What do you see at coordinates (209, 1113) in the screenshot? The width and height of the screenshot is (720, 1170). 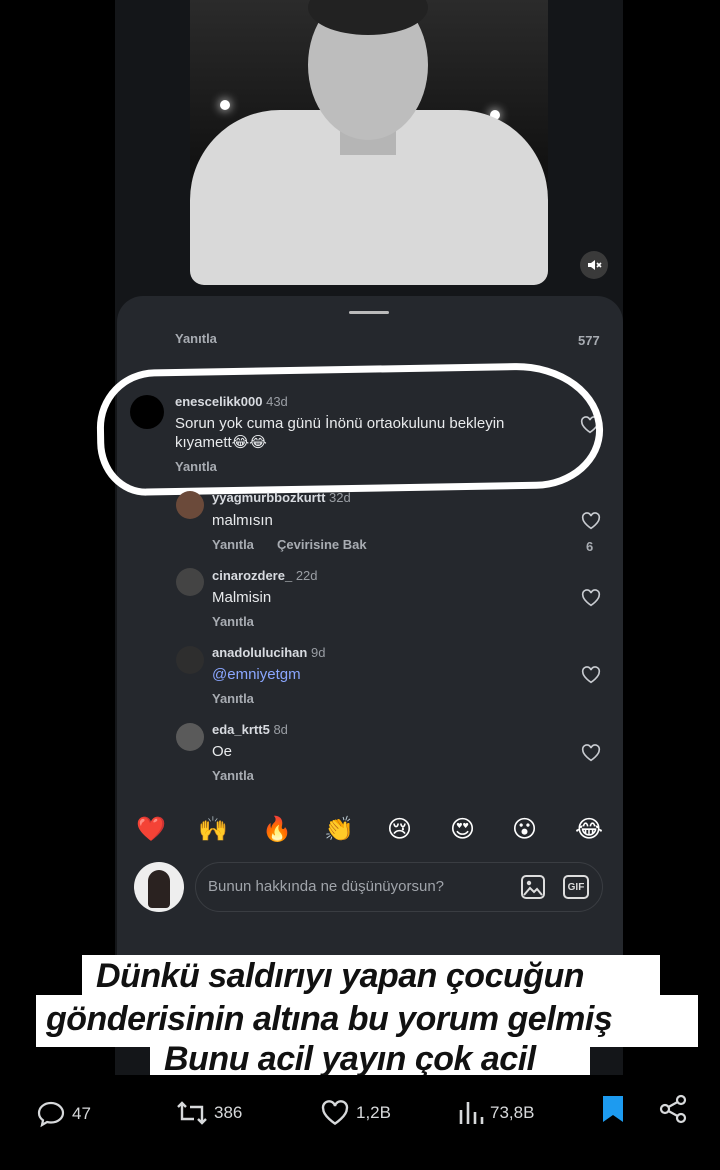 I see `retweet-button: 386` at bounding box center [209, 1113].